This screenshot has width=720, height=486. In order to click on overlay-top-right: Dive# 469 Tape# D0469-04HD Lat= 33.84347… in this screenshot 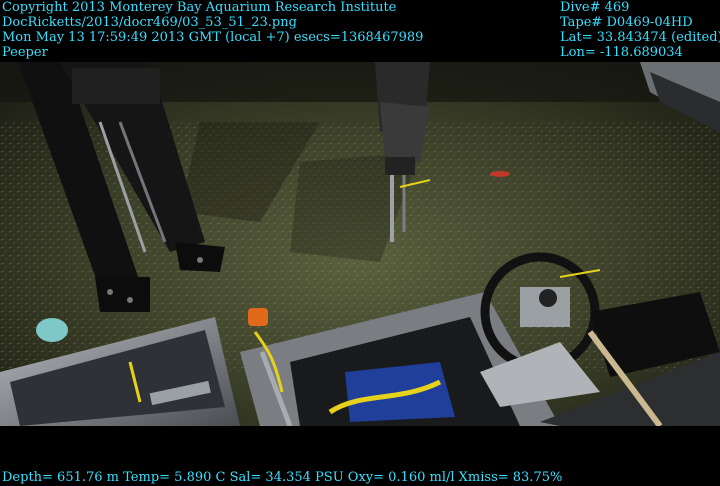, I will do `click(640, 30)`.